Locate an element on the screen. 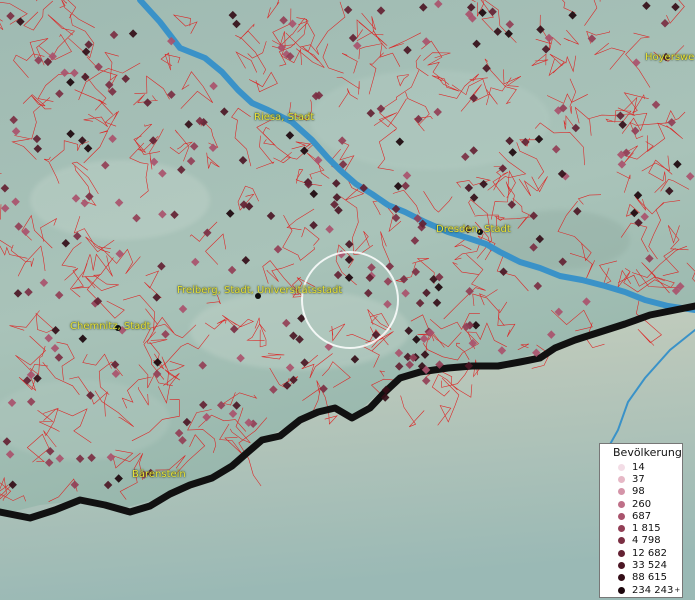 The height and width of the screenshot is (600, 695). legend-label: 4 798 is located at coordinates (646, 541).